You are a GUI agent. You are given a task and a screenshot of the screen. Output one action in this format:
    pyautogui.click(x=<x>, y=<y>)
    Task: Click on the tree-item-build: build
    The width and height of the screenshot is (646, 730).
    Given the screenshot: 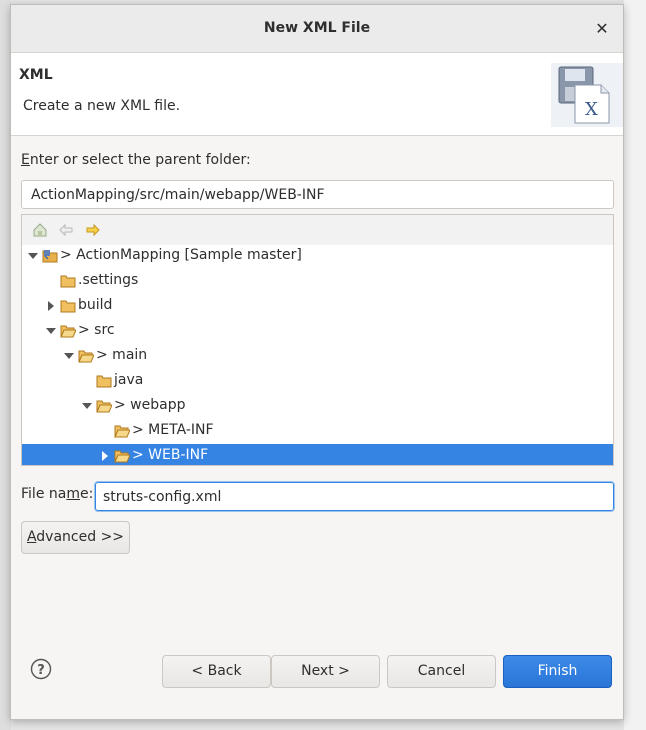 What is the action you would take?
    pyautogui.click(x=317, y=306)
    